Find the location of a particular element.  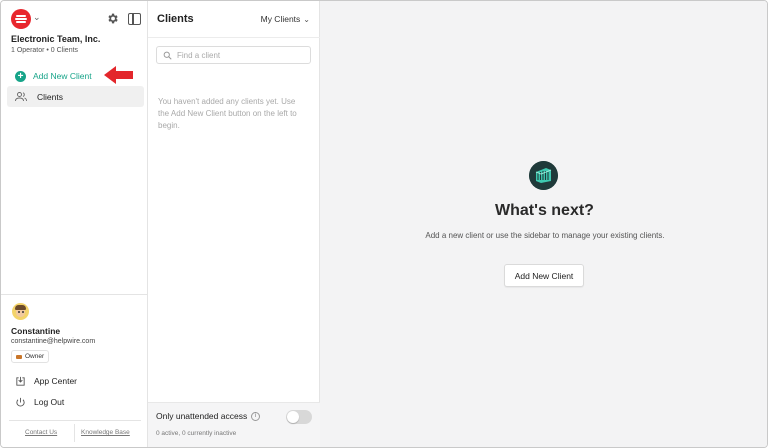

logout-button: Log Out is located at coordinates (39, 402).